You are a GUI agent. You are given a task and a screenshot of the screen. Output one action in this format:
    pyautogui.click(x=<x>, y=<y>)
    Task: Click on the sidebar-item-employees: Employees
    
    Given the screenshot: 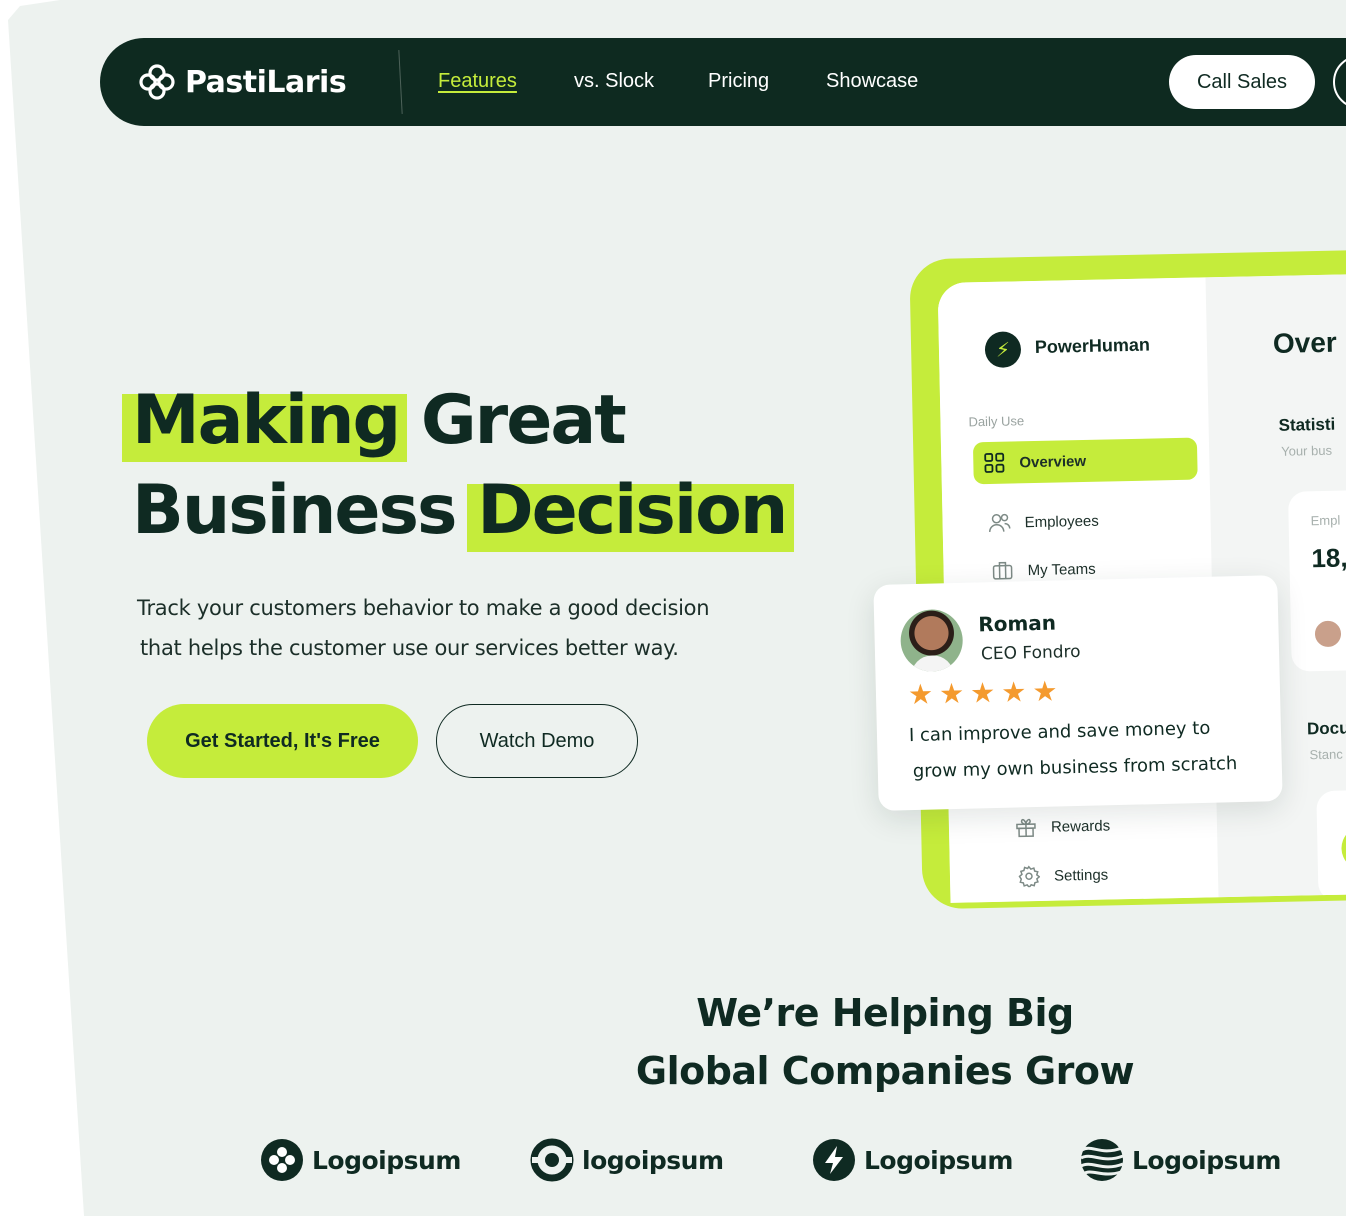 What is the action you would take?
    pyautogui.click(x=1043, y=522)
    